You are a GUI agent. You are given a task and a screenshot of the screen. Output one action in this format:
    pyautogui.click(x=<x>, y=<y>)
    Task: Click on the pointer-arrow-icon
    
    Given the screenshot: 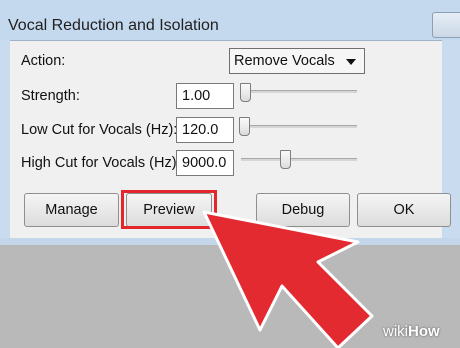 What is the action you would take?
    pyautogui.click(x=288, y=279)
    